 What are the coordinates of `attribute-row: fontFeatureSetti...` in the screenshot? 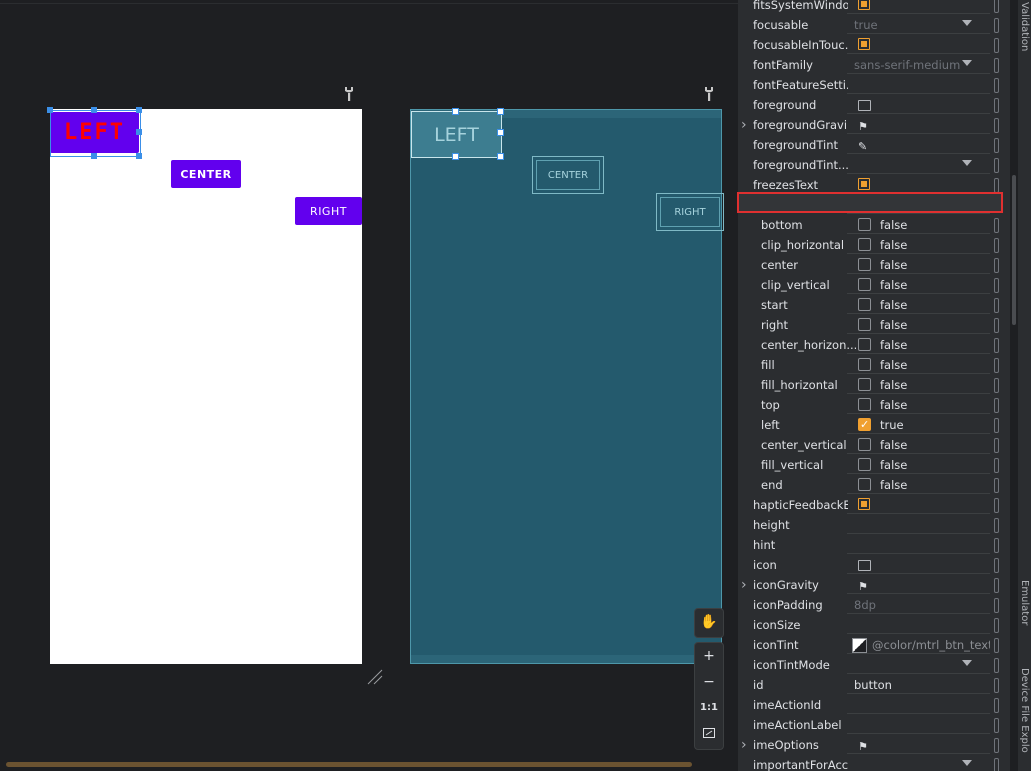 It's located at (874, 85).